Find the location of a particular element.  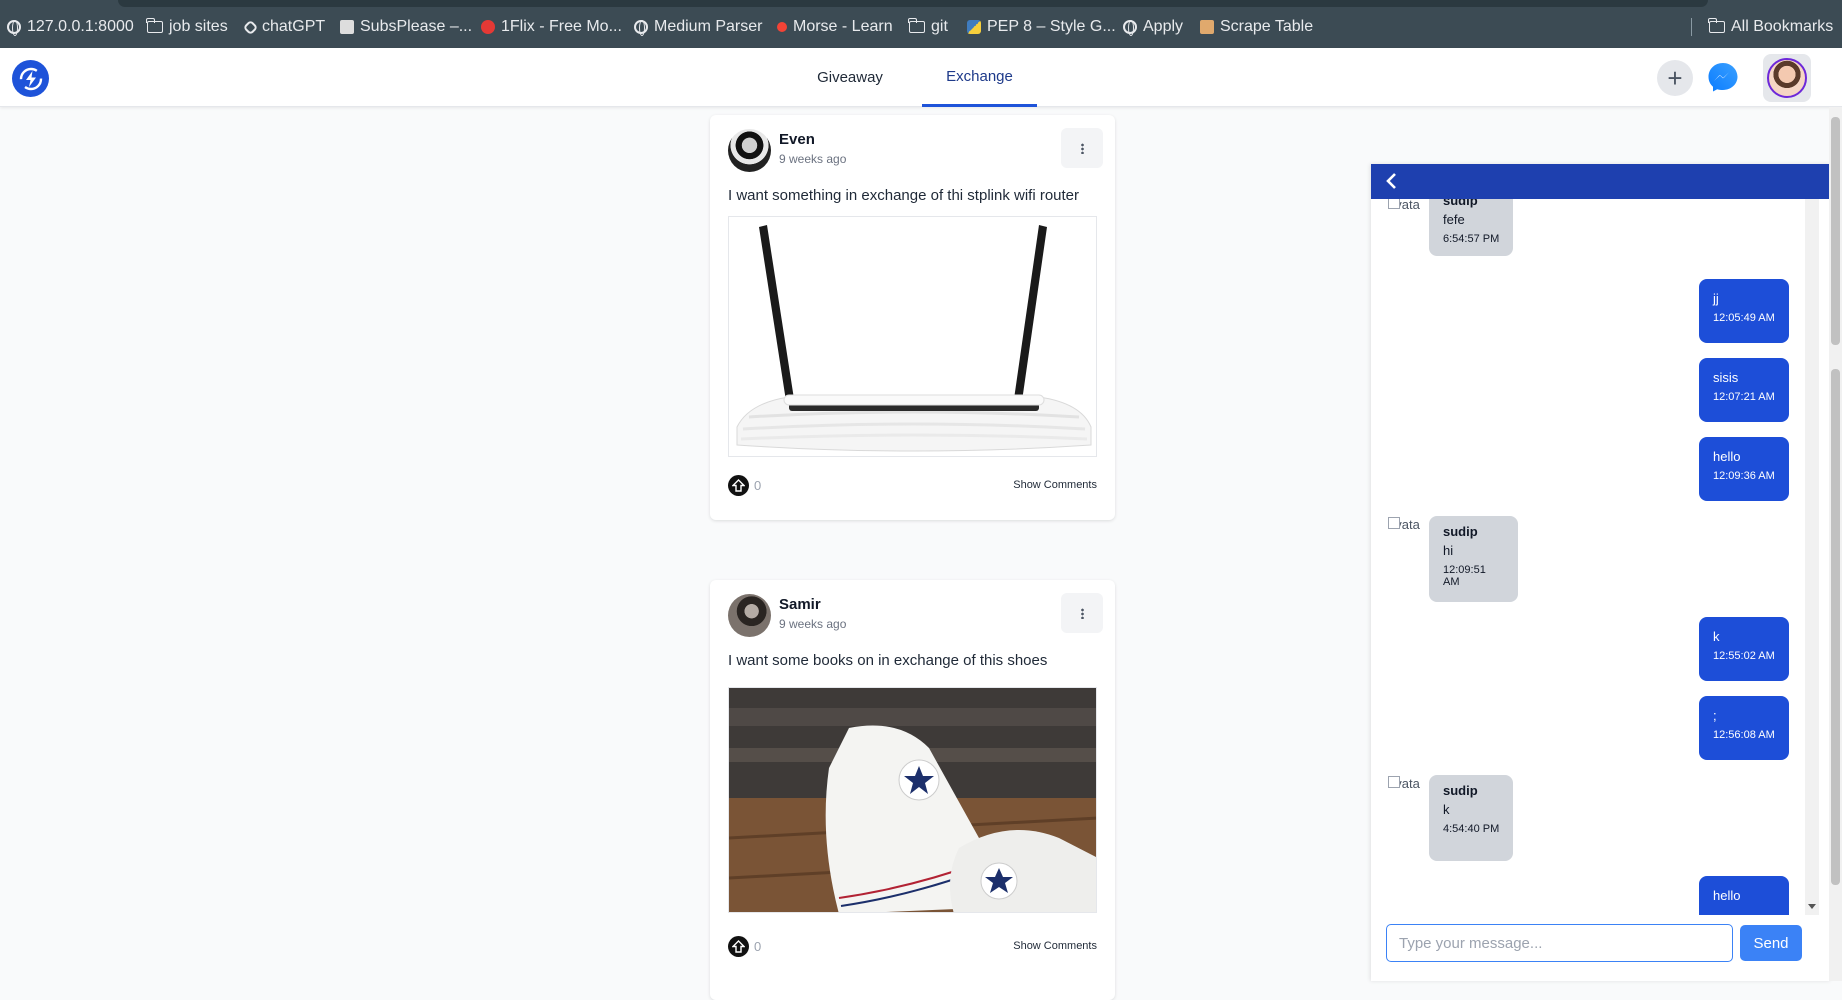

chevron-left-icon is located at coordinates (1391, 181).